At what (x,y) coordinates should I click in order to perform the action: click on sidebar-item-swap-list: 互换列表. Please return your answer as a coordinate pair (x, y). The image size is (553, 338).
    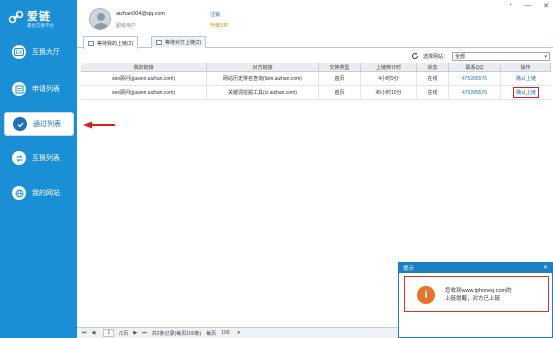
    Looking at the image, I should click on (39, 158).